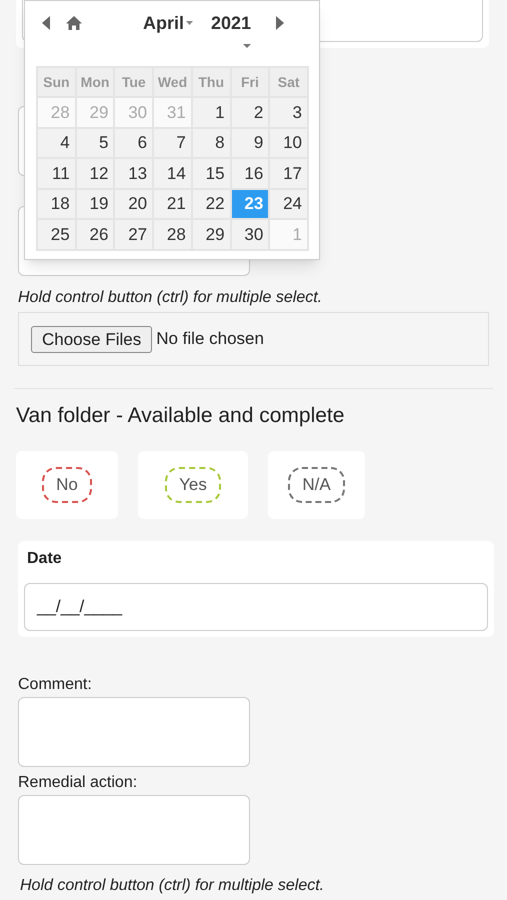 The image size is (507, 900). I want to click on weekday-header: Sun, so click(56, 82).